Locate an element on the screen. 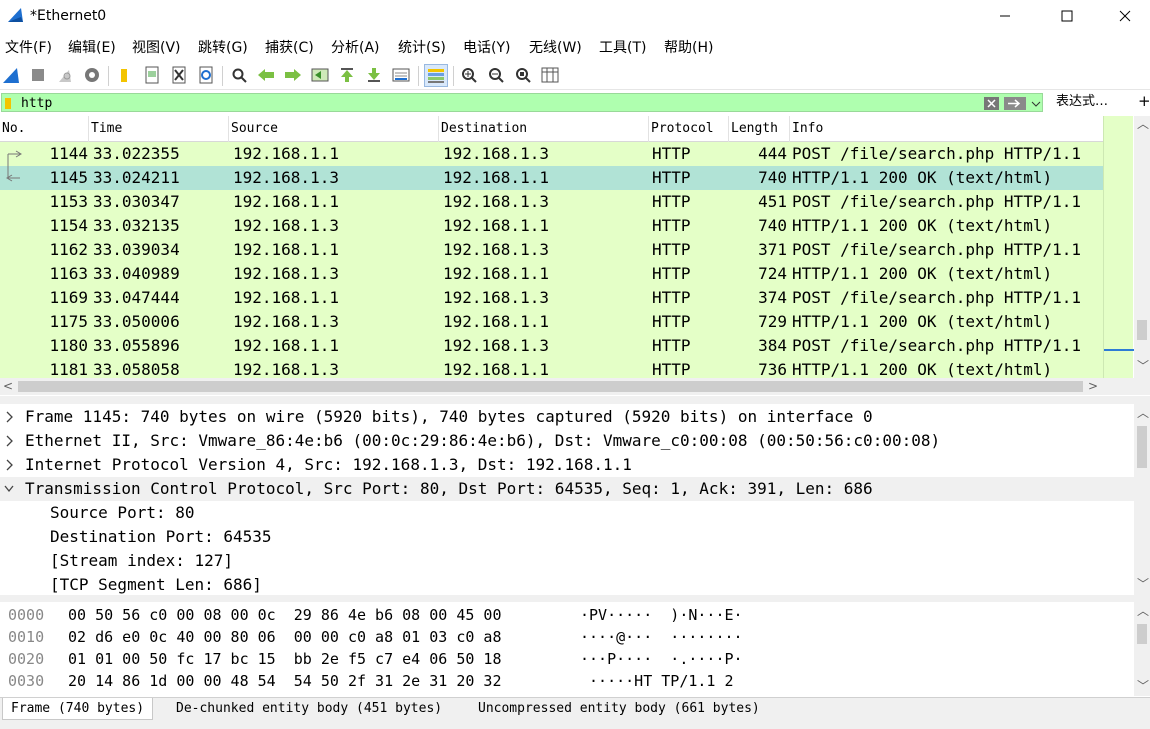 The width and height of the screenshot is (1150, 729). related-packet-indicator is located at coordinates (13, 322).